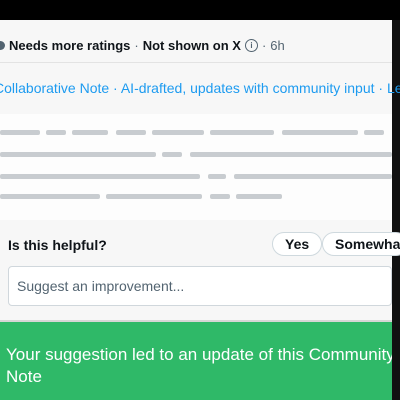  I want to click on helpful-question: Is this helpful?, so click(57, 245).